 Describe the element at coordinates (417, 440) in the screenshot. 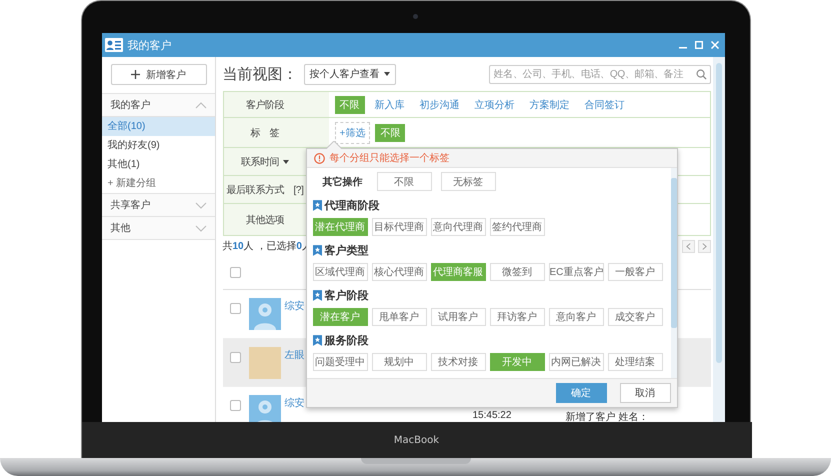

I see `brand-label: MacBook` at that location.